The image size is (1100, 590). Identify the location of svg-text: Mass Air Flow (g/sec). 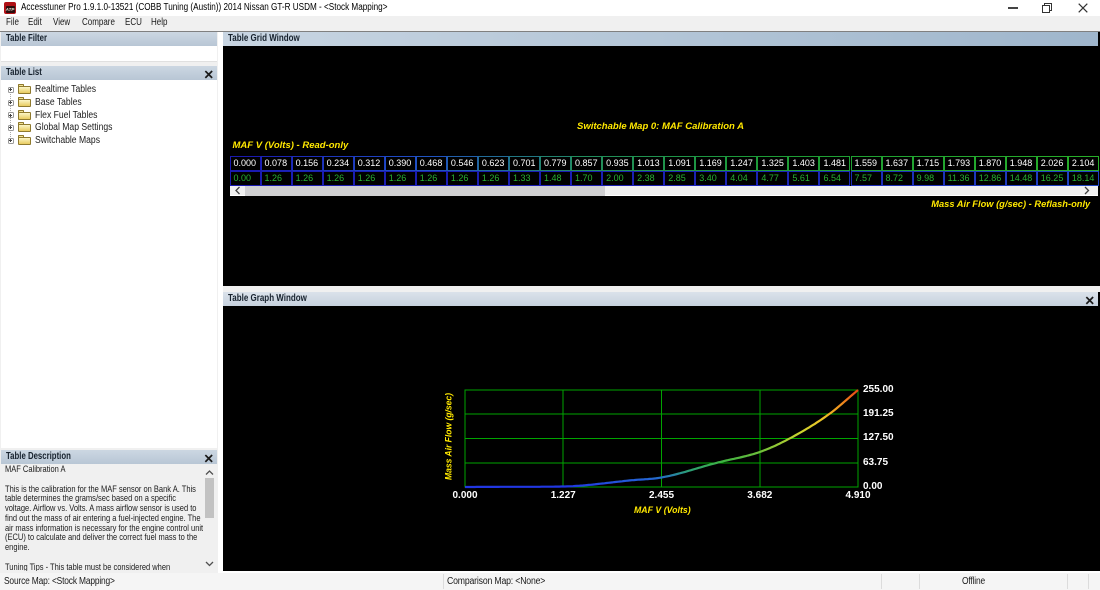
(449, 436).